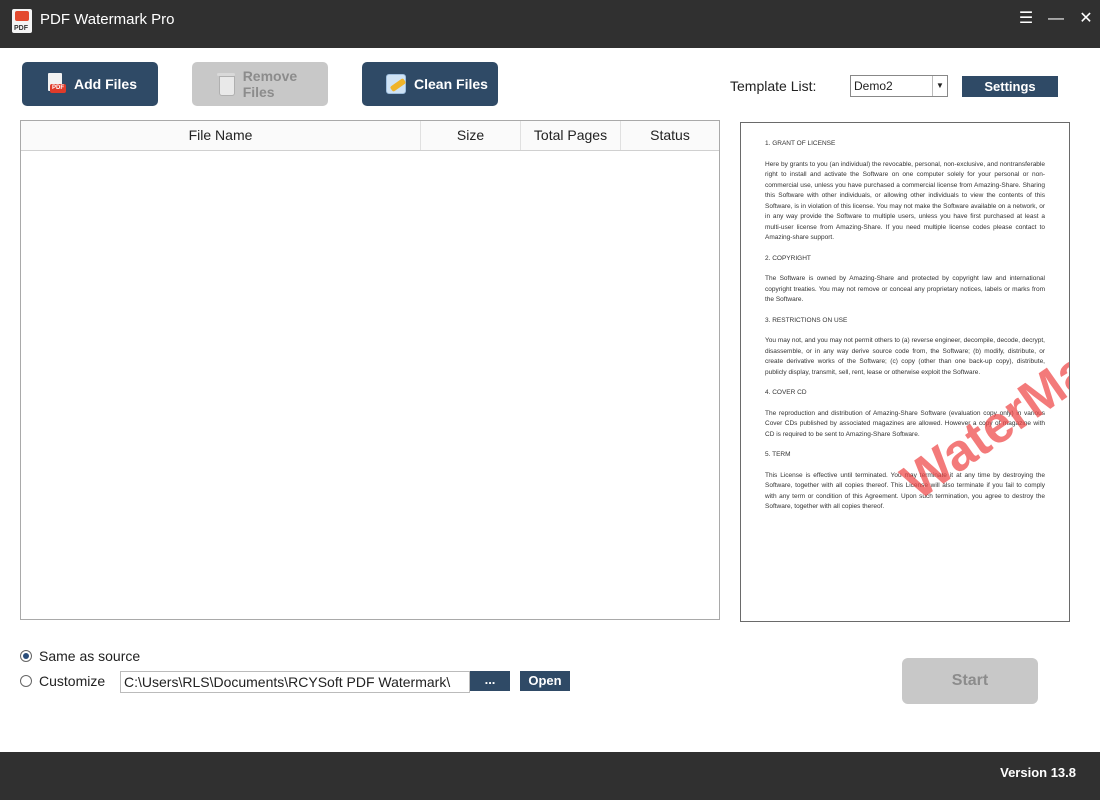 The width and height of the screenshot is (1100, 800). What do you see at coordinates (221, 135) in the screenshot?
I see `column-file-name: File Name` at bounding box center [221, 135].